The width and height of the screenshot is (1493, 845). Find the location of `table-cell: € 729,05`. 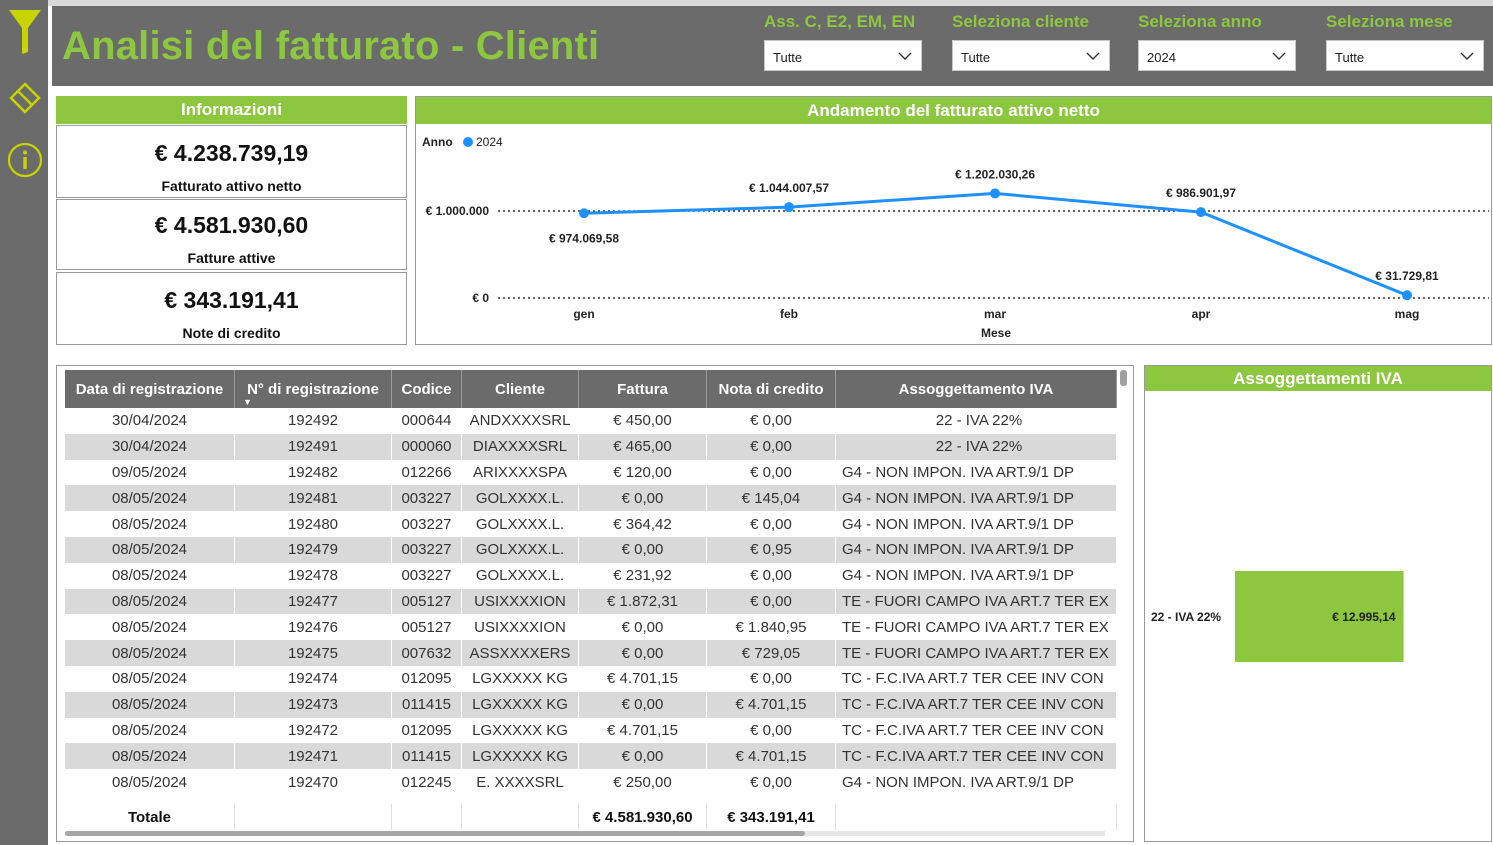

table-cell: € 729,05 is located at coordinates (771, 653).